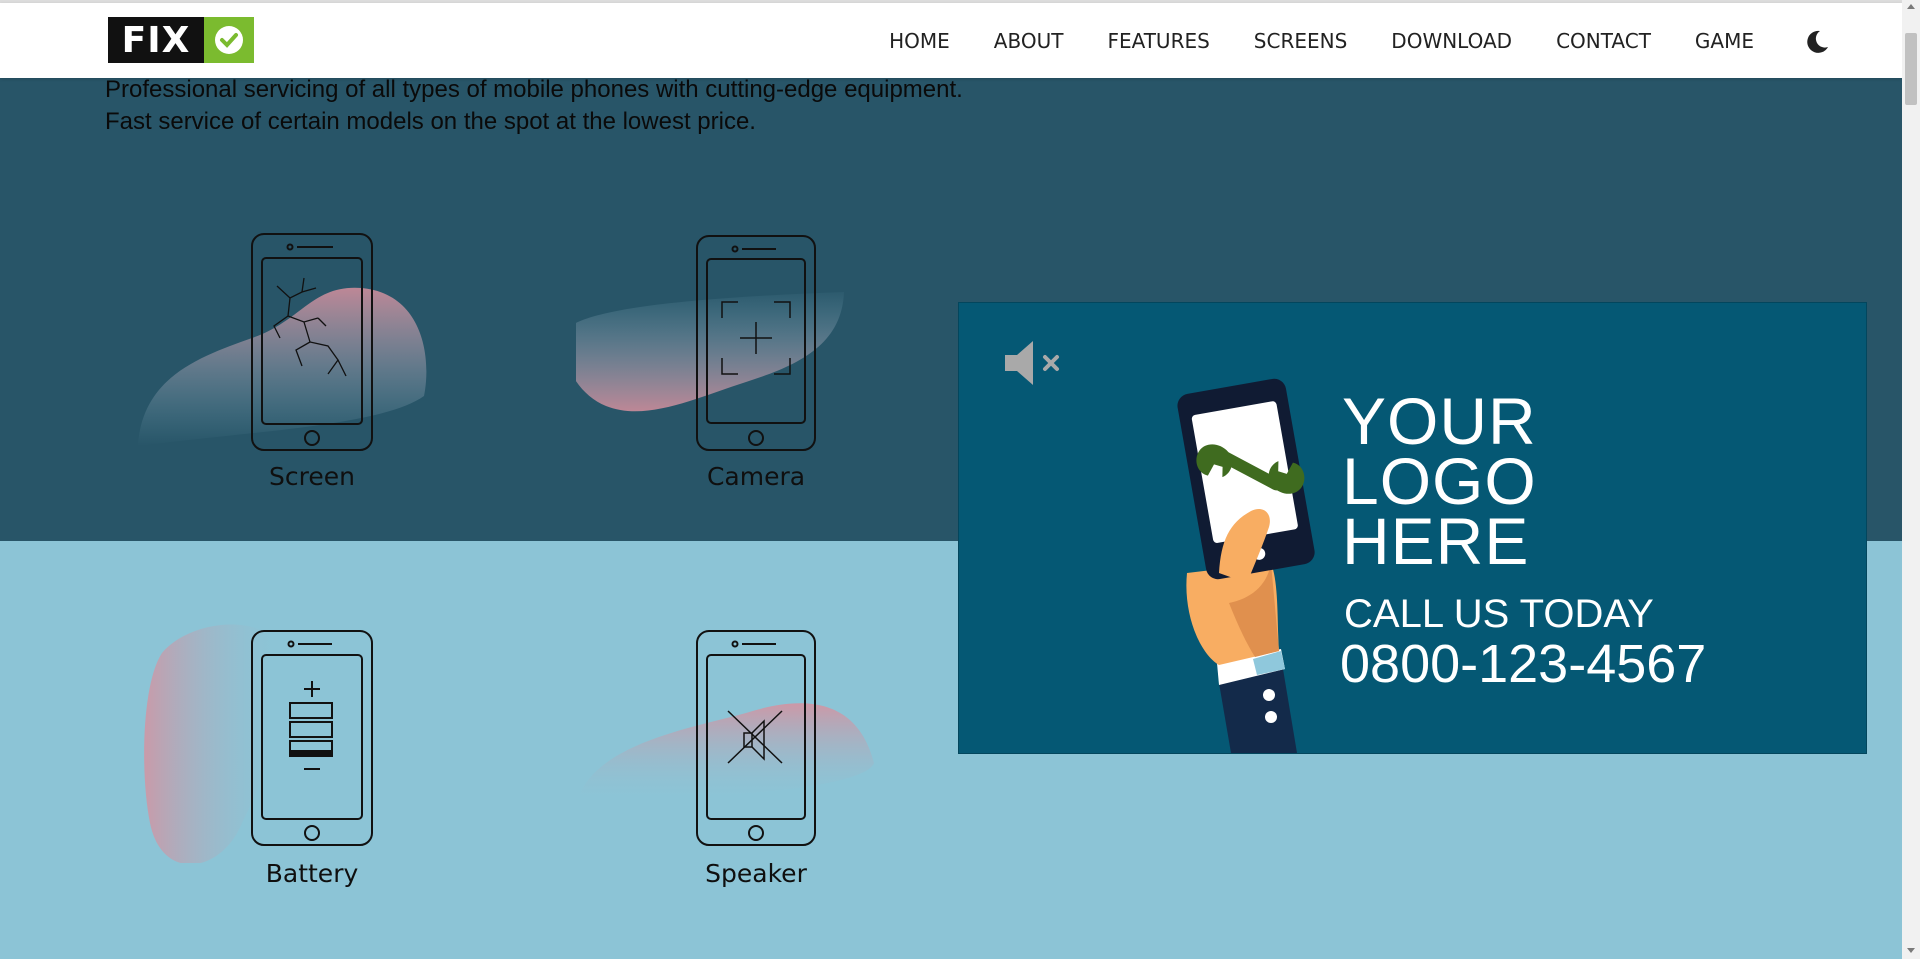 The image size is (1920, 959). What do you see at coordinates (229, 40) in the screenshot?
I see `checkmark-icon` at bounding box center [229, 40].